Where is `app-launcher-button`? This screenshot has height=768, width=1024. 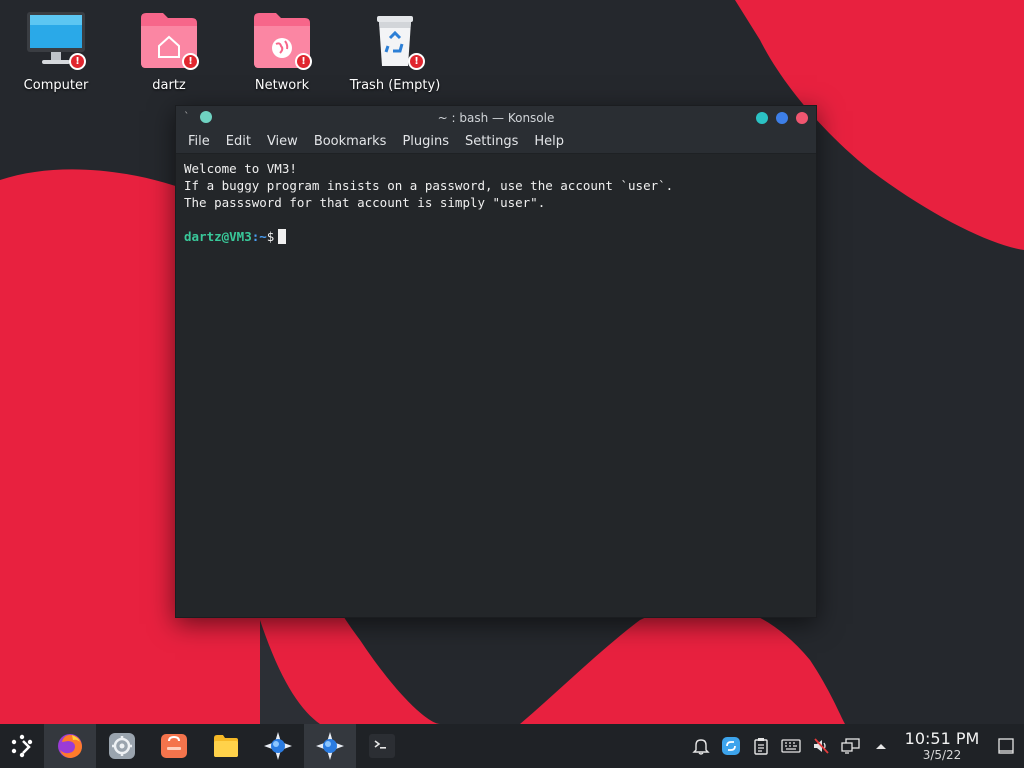 app-launcher-button is located at coordinates (22, 746).